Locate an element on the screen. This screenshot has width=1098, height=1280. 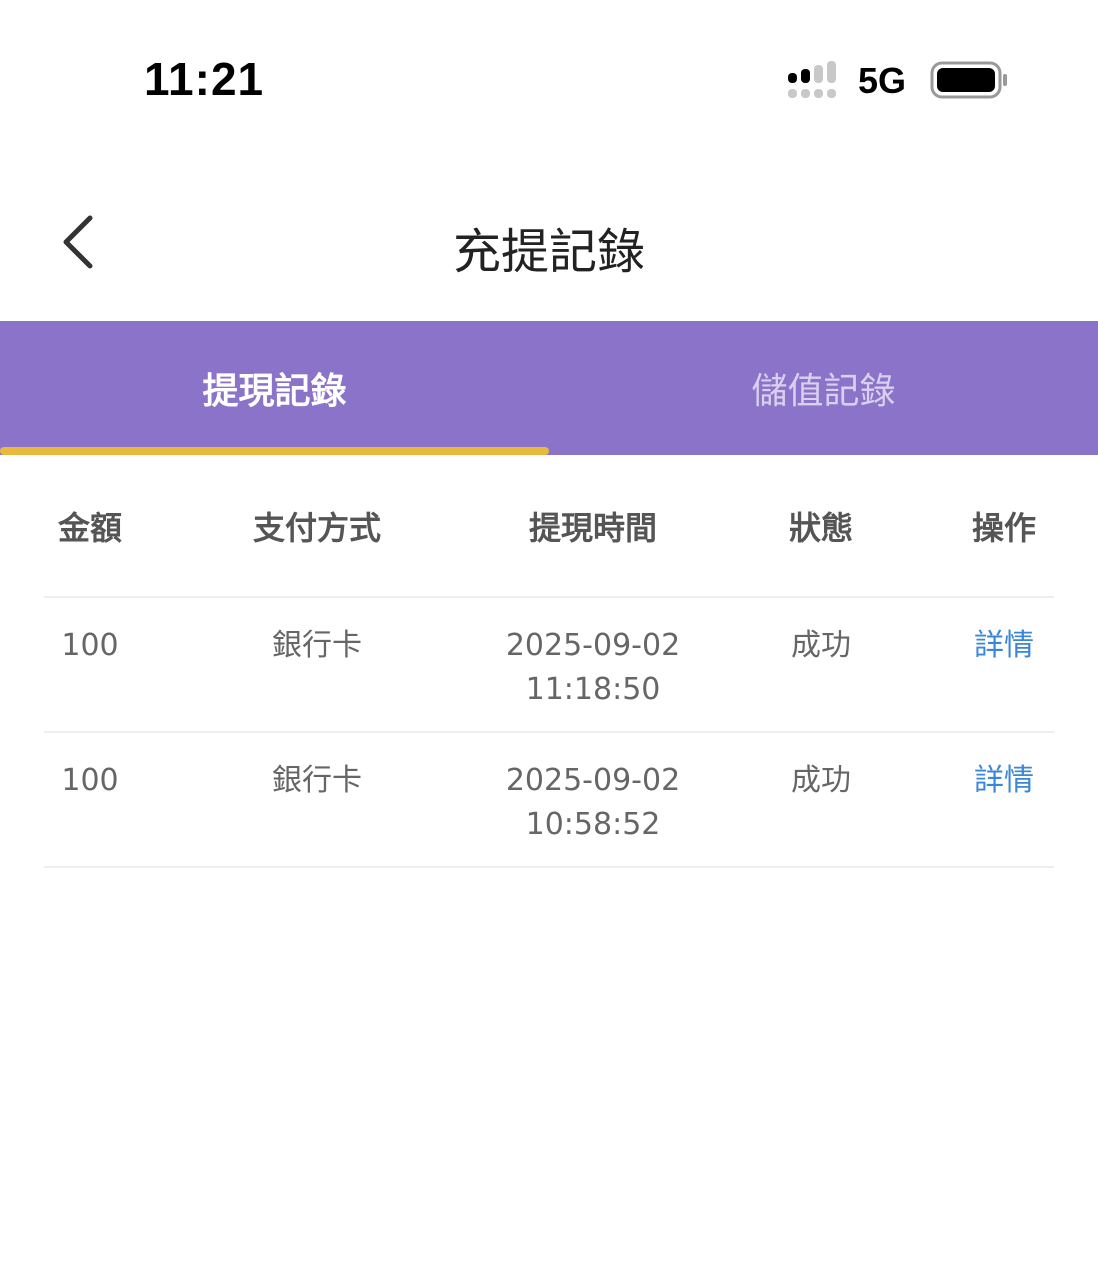
status-time: 11:21 is located at coordinates (204, 79).